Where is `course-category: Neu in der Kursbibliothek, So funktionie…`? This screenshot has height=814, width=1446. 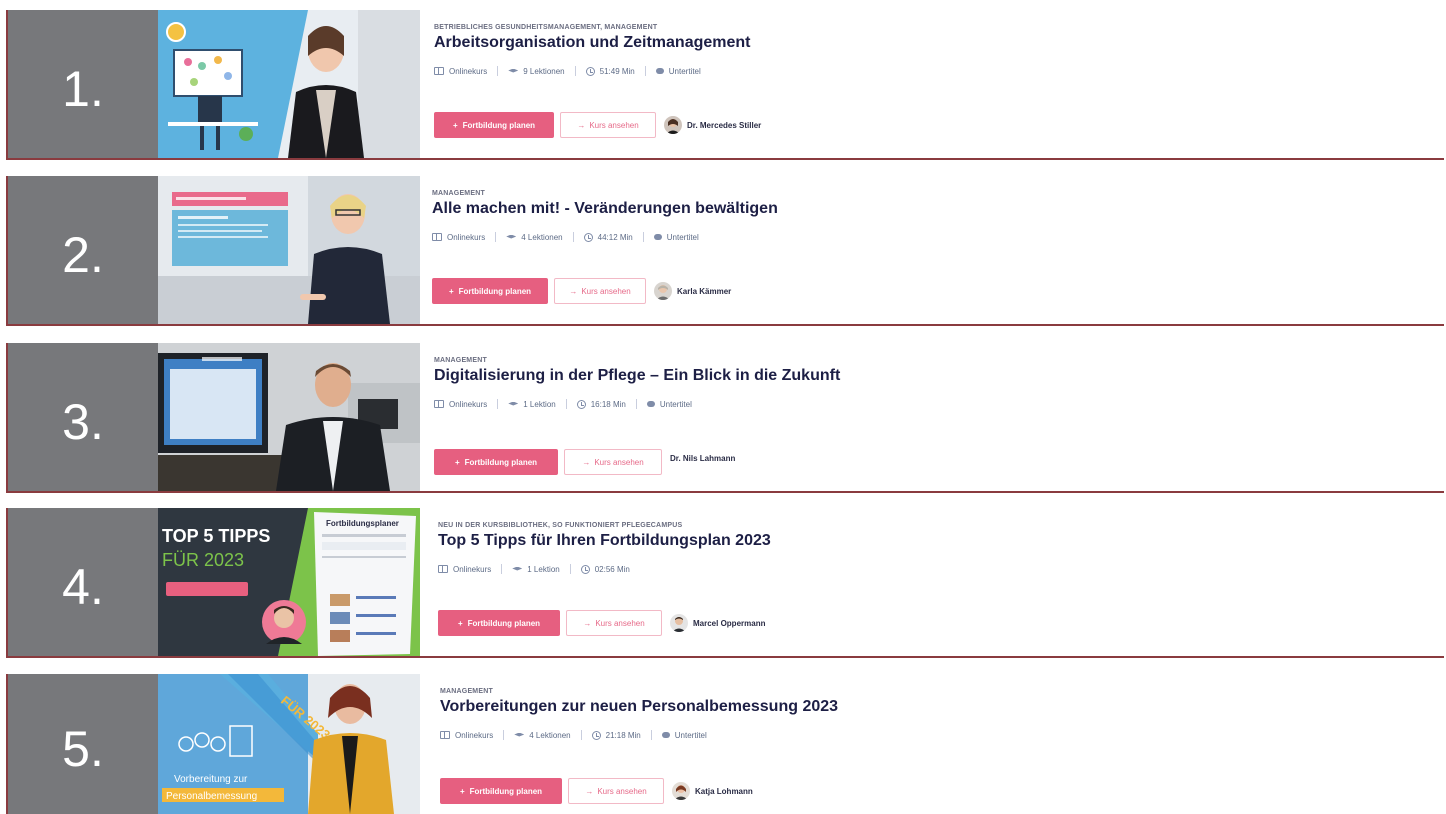 course-category: Neu in der Kursbibliothek, So funktionie… is located at coordinates (560, 525).